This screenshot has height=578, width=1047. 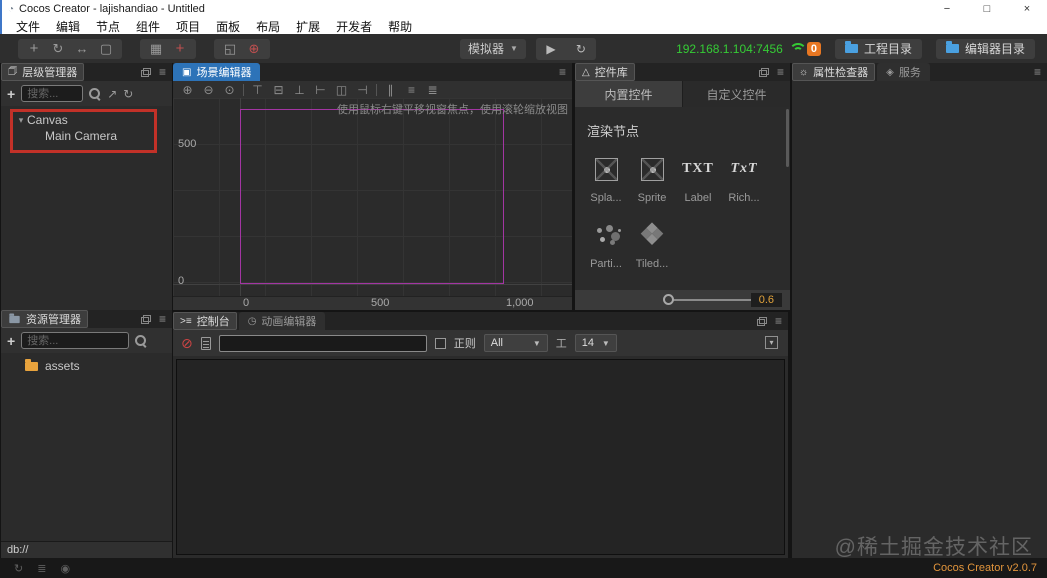 What do you see at coordinates (53, 320) in the screenshot?
I see `assets-tab-label: 资源管理器` at bounding box center [53, 320].